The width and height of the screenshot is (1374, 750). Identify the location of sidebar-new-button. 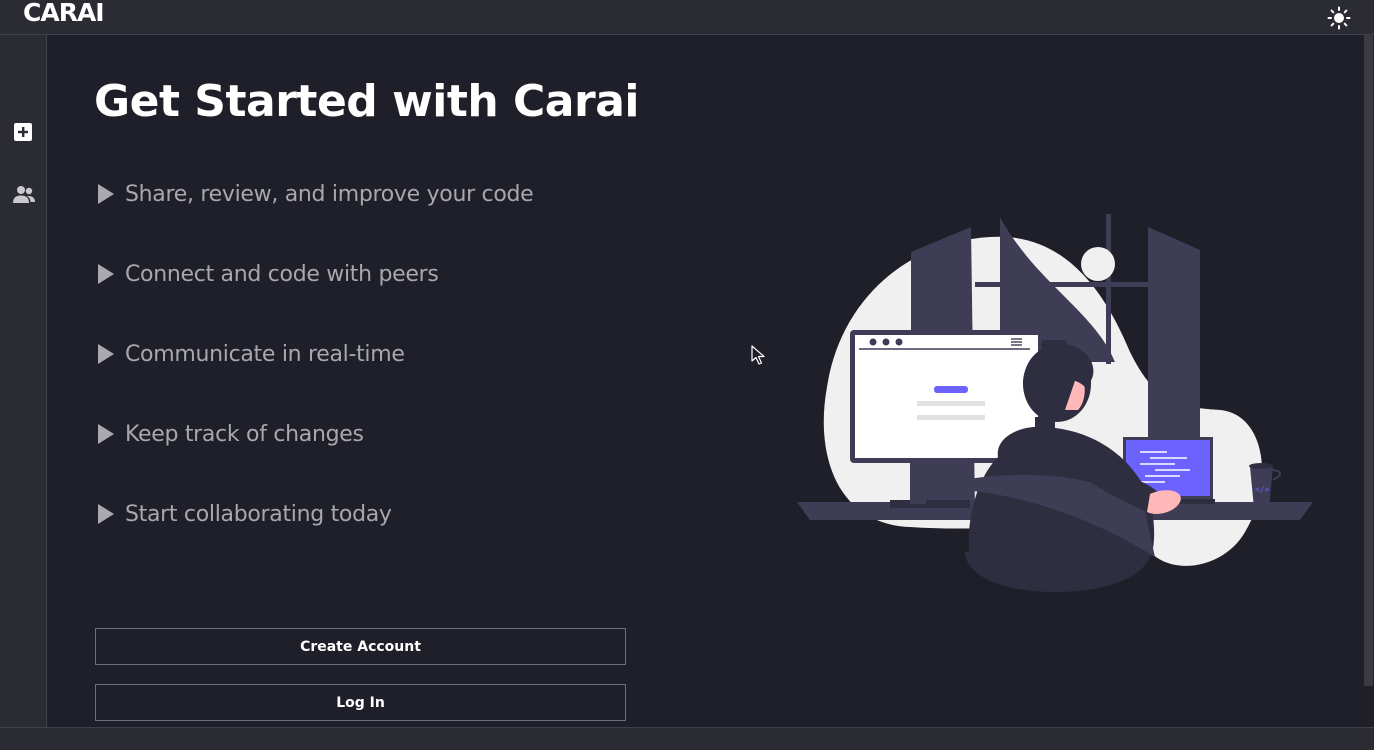
(23, 132).